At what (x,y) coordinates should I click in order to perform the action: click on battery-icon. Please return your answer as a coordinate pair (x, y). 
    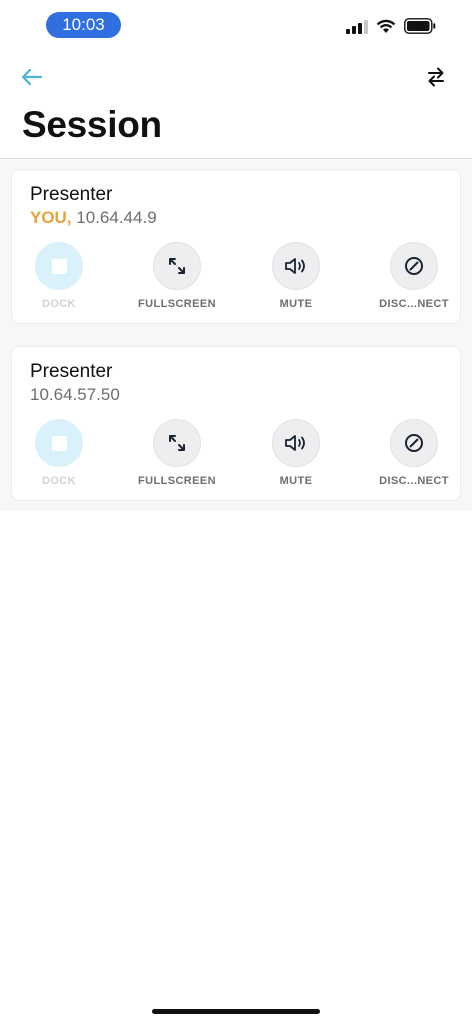
    Looking at the image, I should click on (420, 26).